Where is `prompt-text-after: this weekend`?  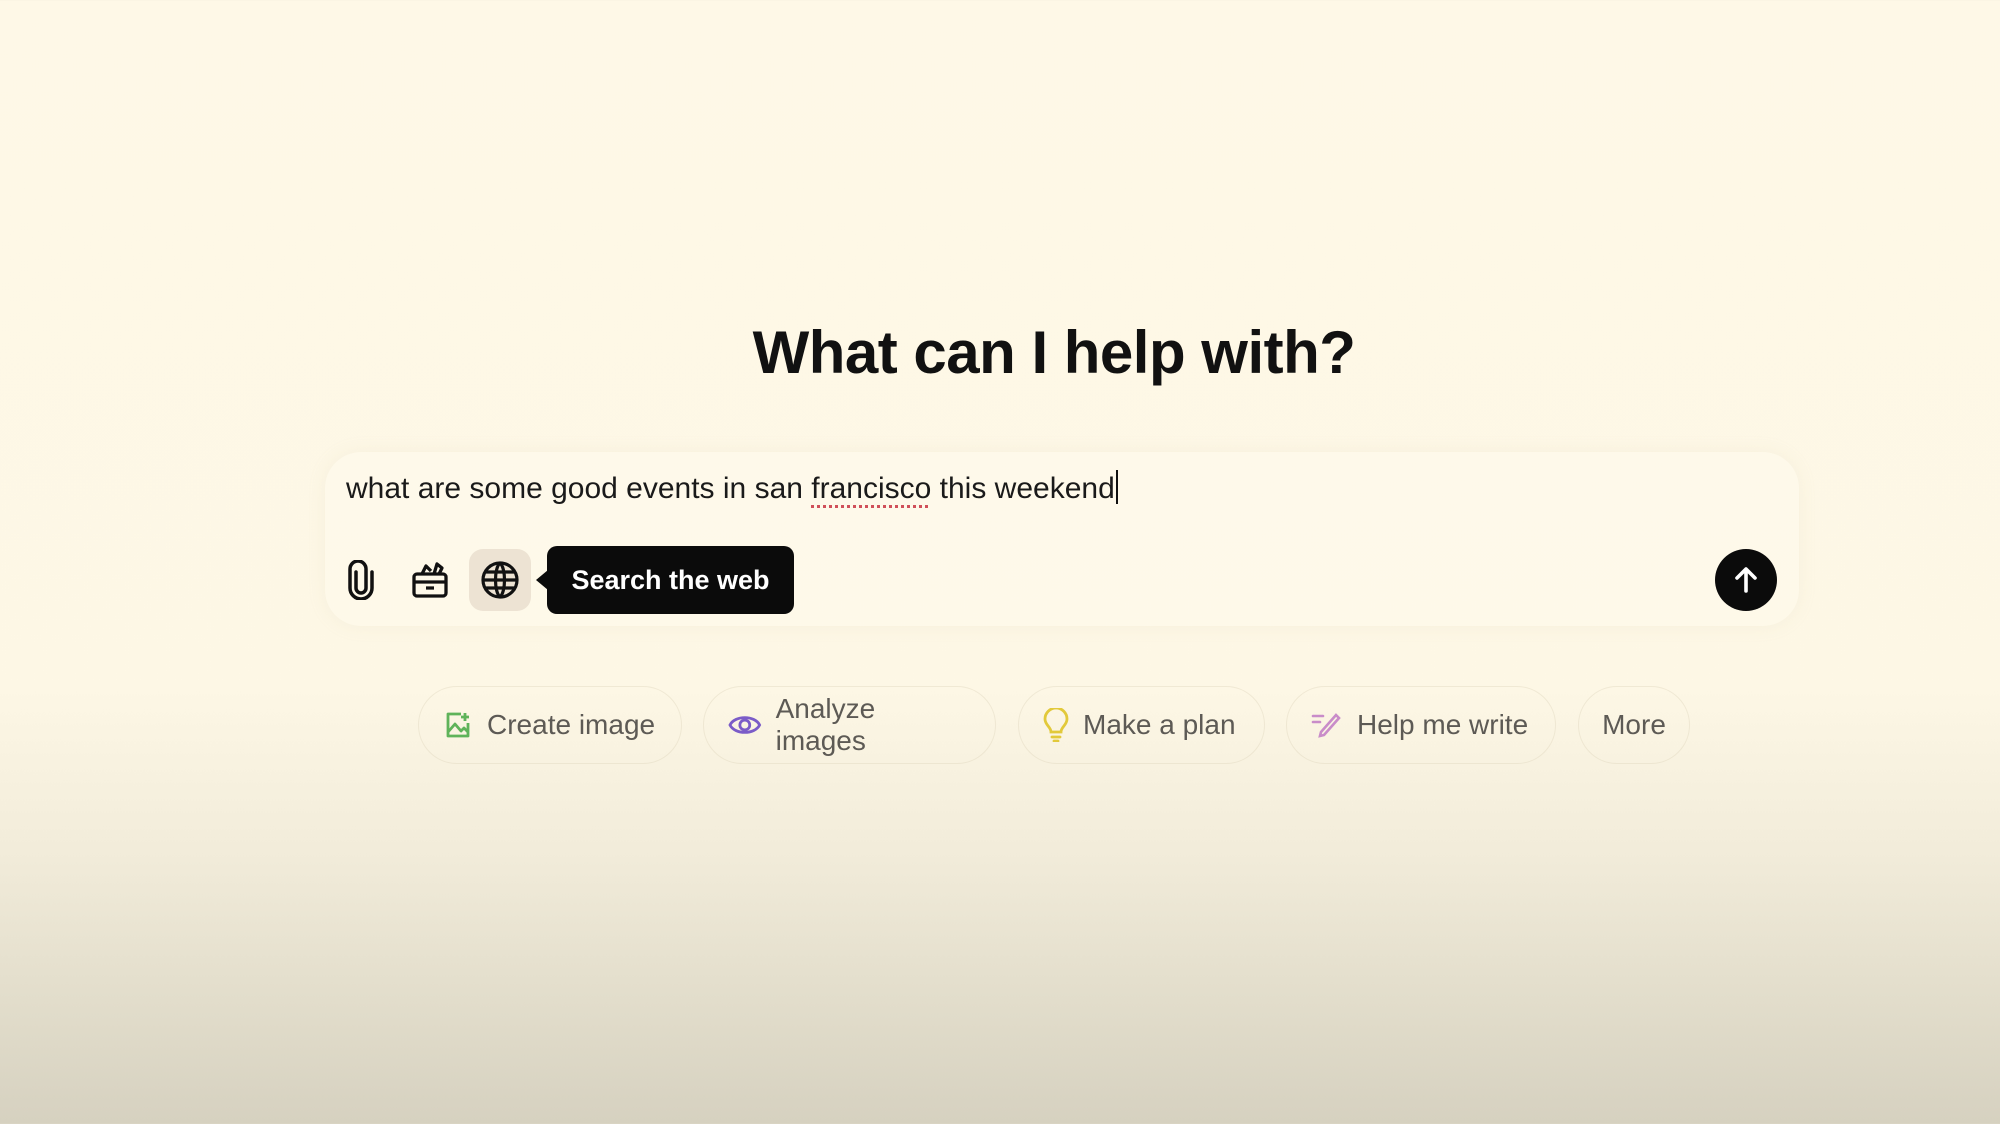 prompt-text-after: this weekend is located at coordinates (1023, 488).